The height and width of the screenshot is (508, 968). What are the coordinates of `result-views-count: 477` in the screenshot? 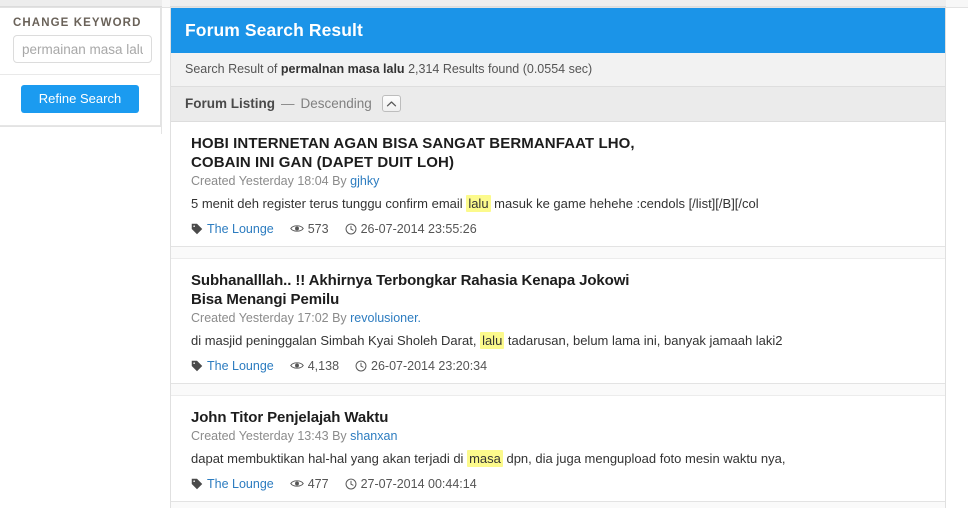 It's located at (318, 483).